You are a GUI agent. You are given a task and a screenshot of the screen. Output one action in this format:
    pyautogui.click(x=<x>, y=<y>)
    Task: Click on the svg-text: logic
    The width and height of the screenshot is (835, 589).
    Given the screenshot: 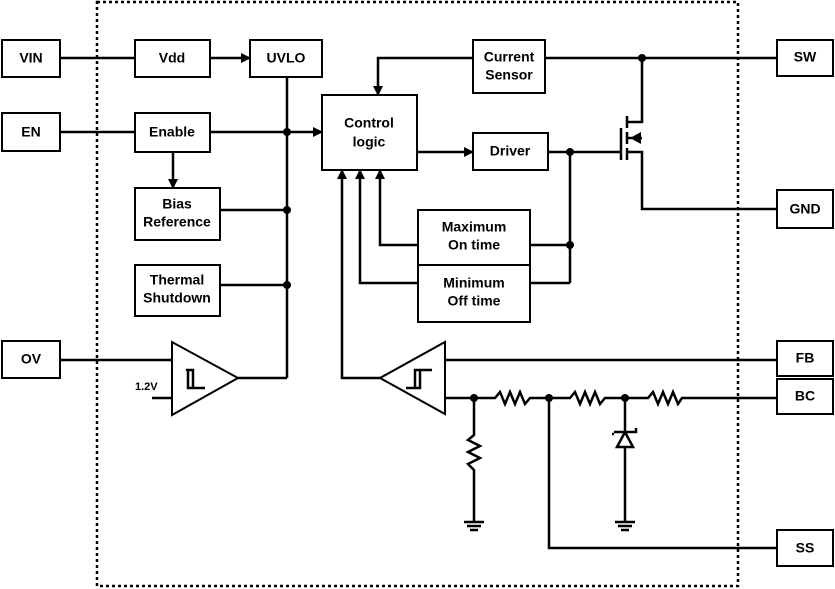 What is the action you would take?
    pyautogui.click(x=369, y=142)
    